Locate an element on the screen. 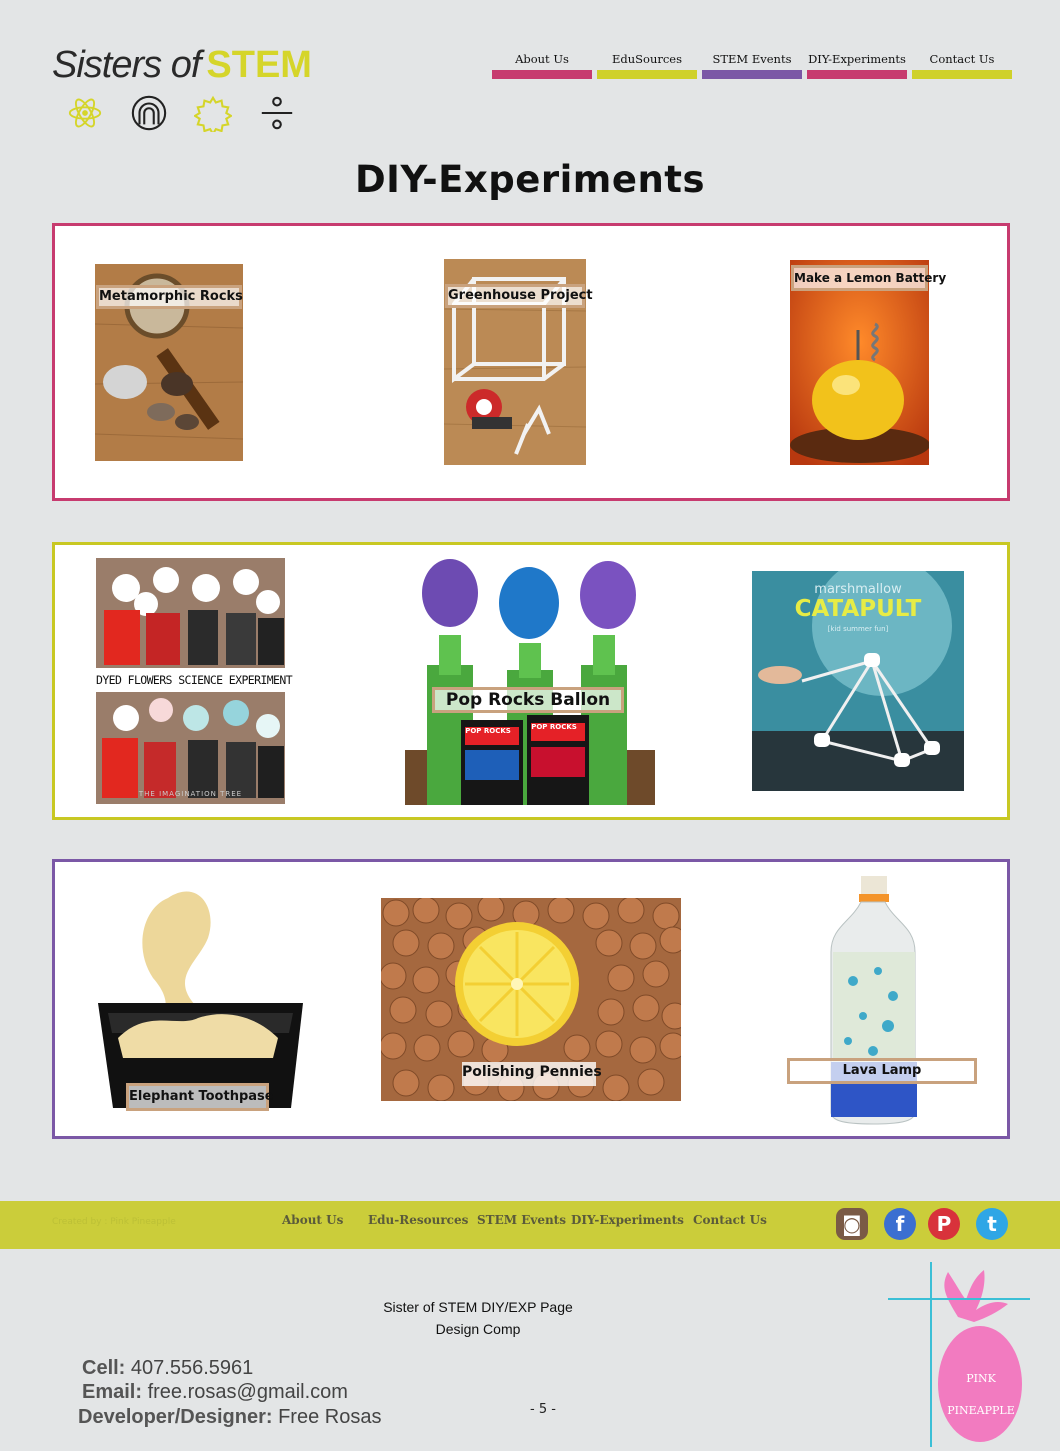  footer-nav-edu-resources: Edu-Resources is located at coordinates (418, 1220).